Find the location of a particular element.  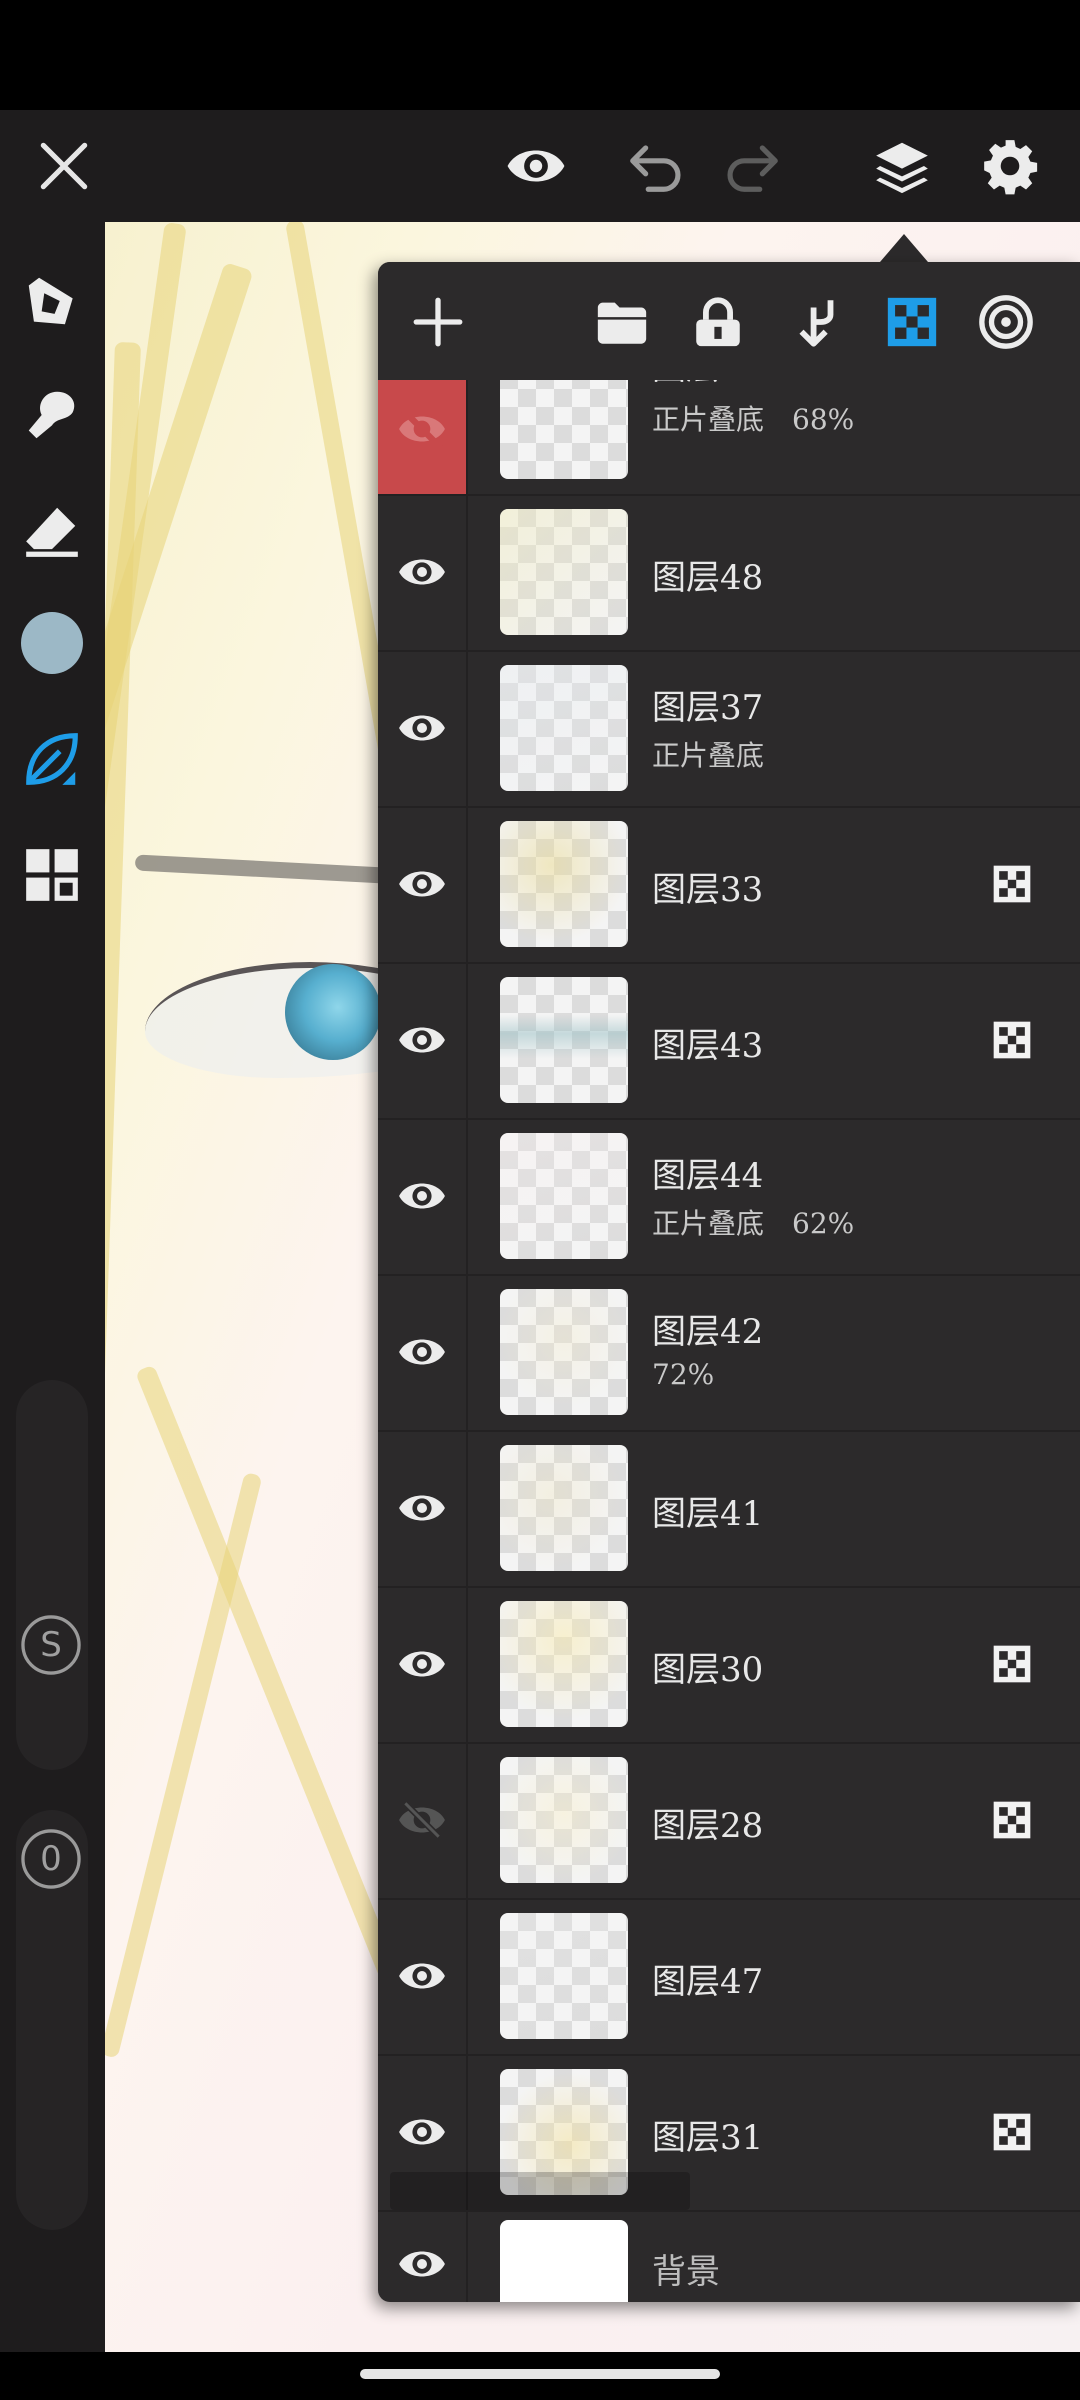

settings-button is located at coordinates (1010, 166).